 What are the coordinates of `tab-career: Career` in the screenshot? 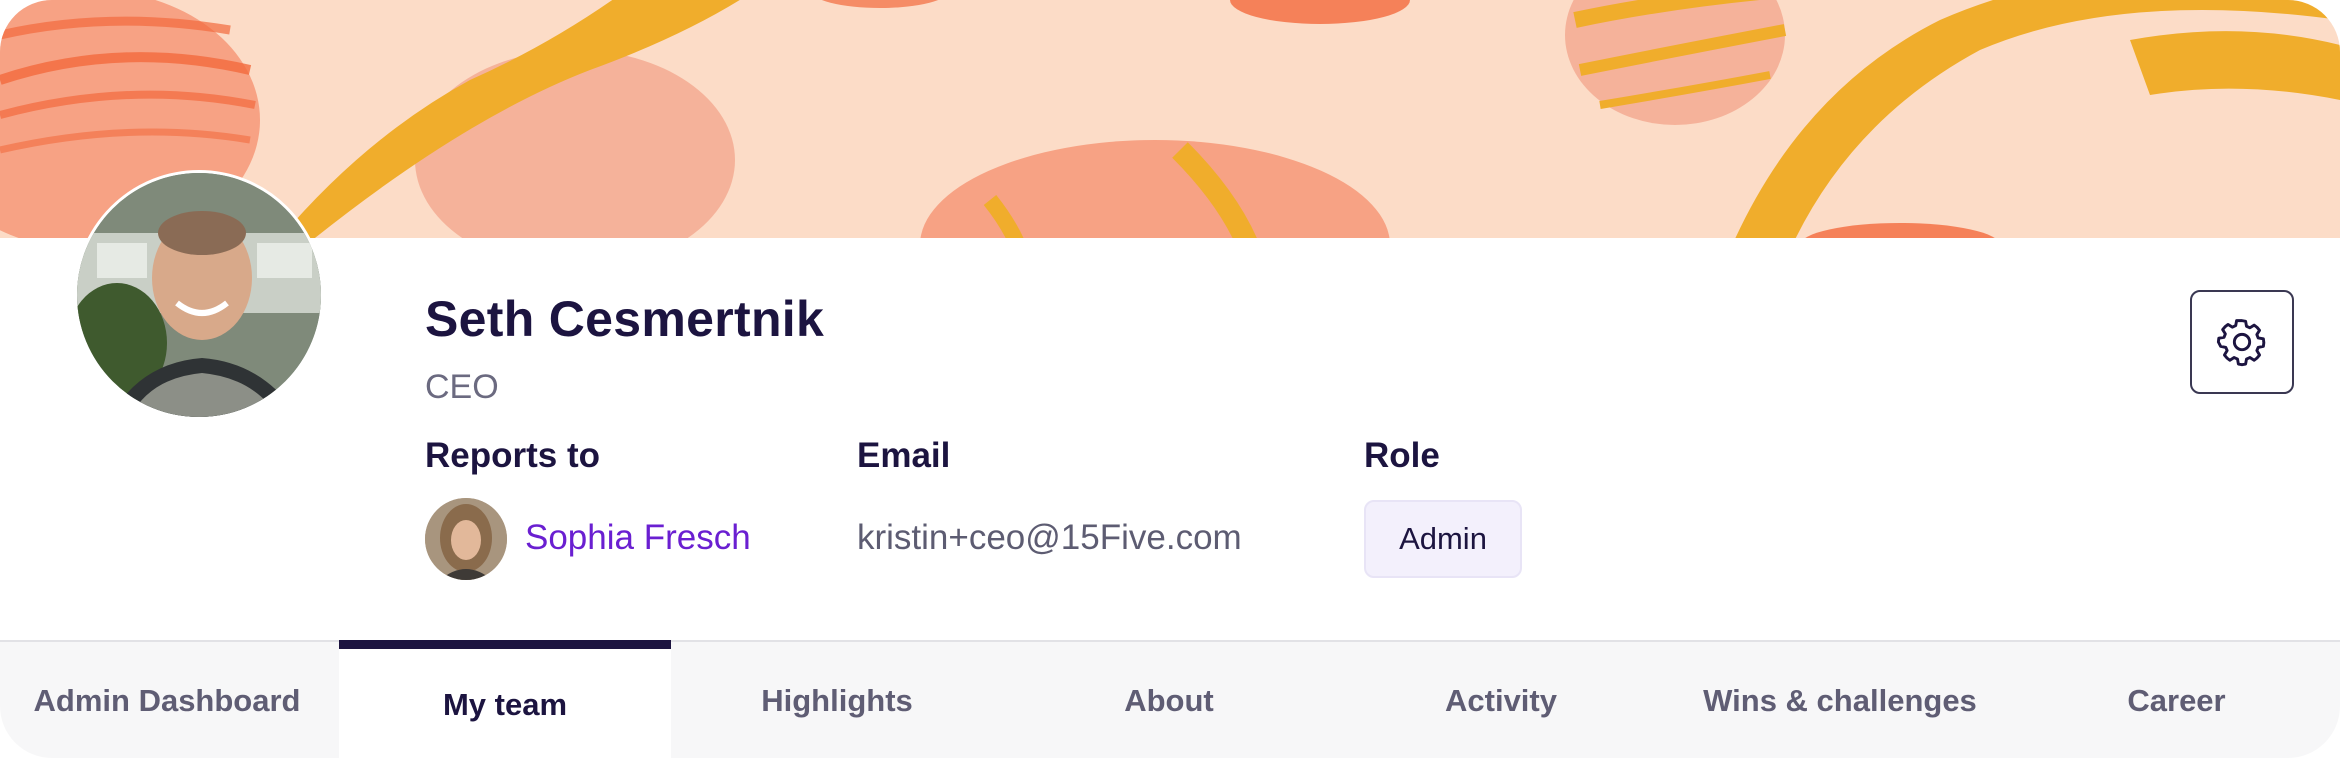 It's located at (2176, 700).